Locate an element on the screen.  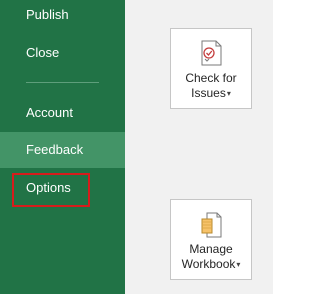
sidebar-item-label: Publish is located at coordinates (47, 14).